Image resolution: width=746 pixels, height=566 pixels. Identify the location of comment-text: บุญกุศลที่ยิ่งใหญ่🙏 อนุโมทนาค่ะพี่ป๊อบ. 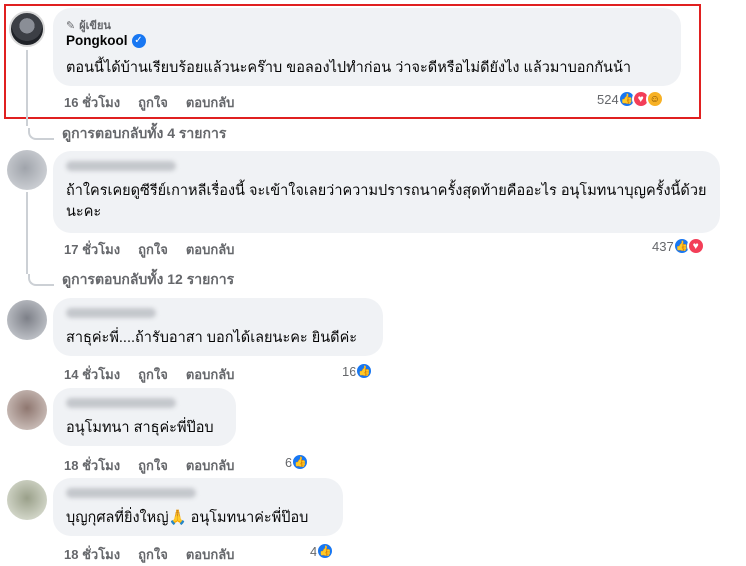
(187, 518).